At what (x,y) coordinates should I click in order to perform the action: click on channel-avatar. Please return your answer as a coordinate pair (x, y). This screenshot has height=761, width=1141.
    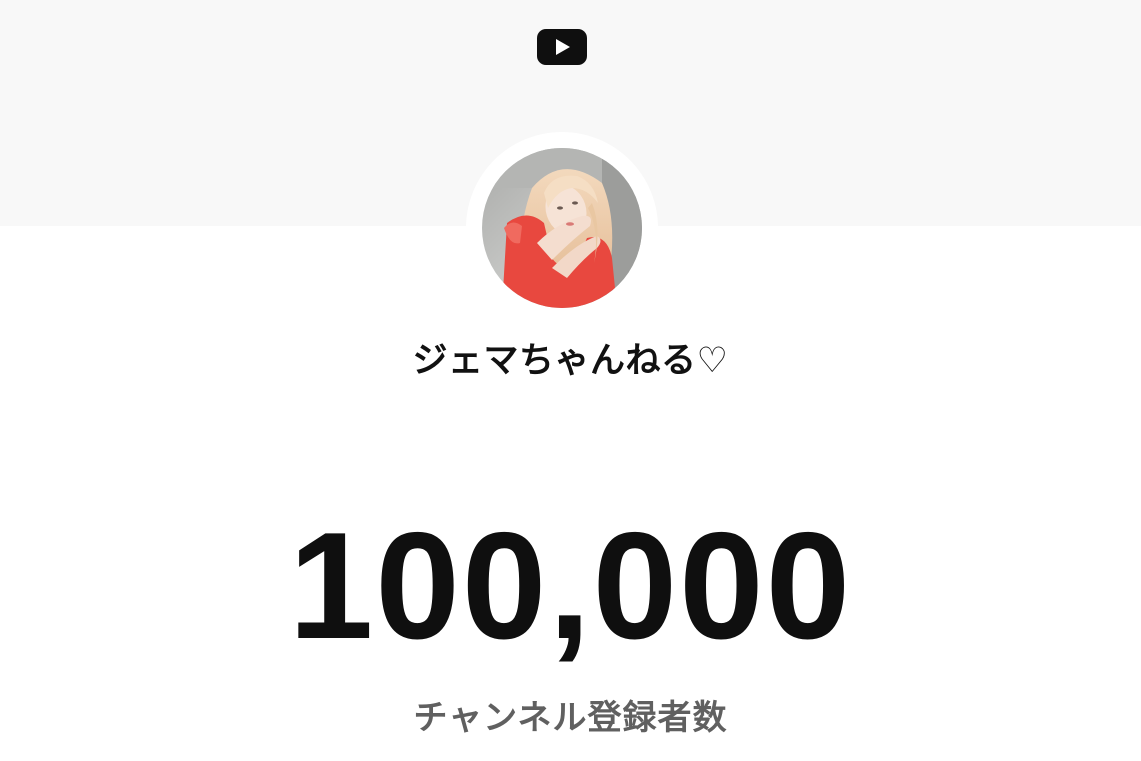
    Looking at the image, I should click on (562, 228).